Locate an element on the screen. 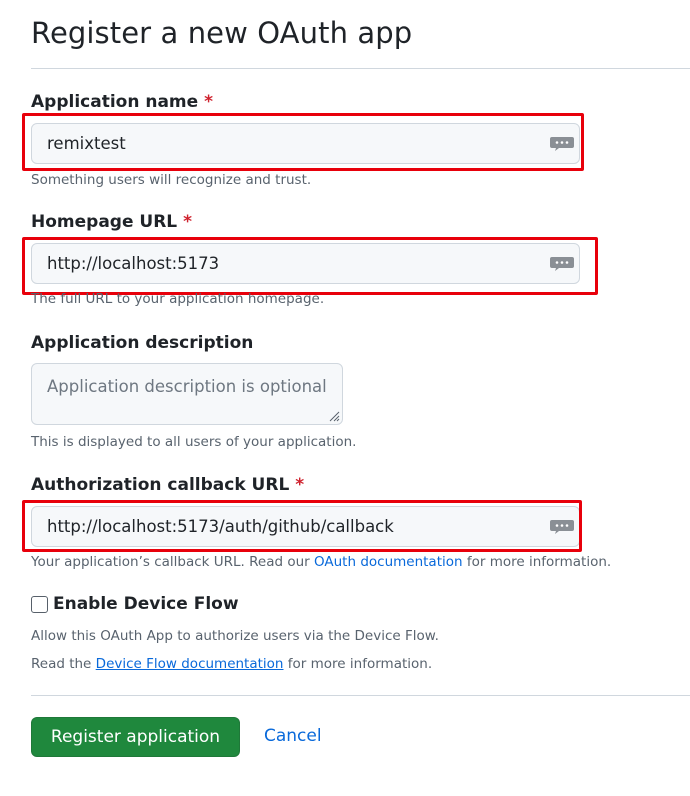  description-label: Application description is located at coordinates (142, 343).